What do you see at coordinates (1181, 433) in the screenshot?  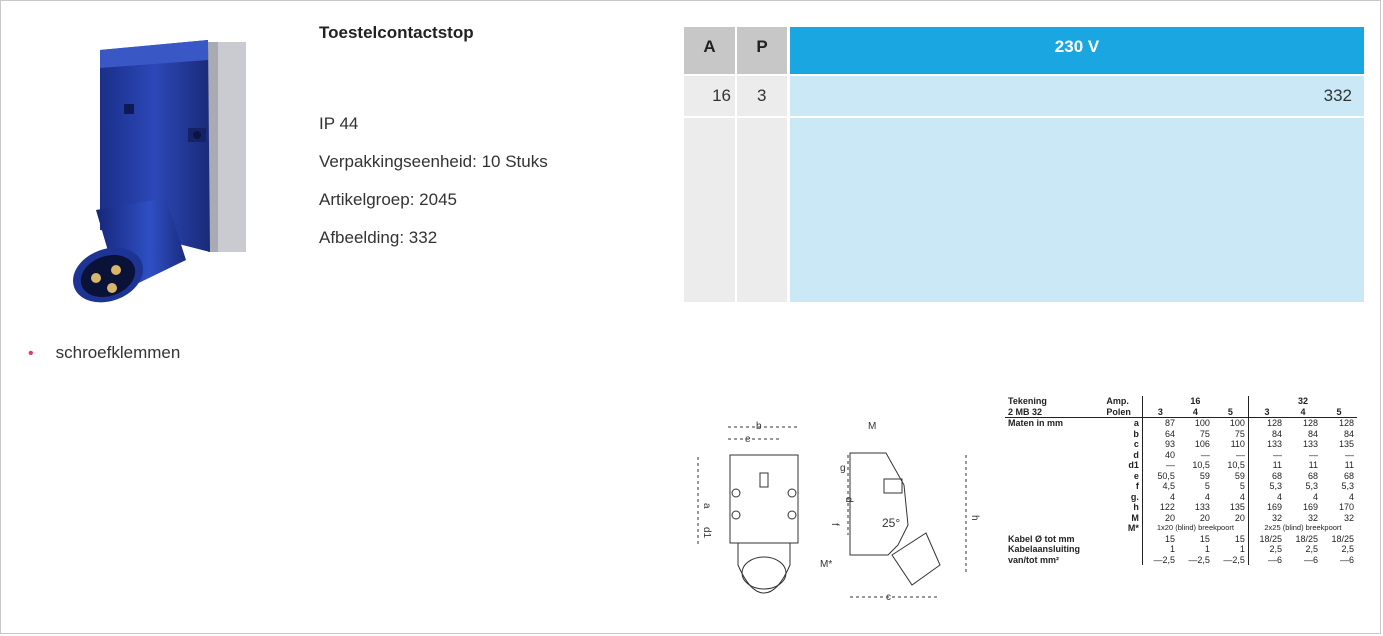 I see `dimension-row: b 64 75 75 84 84 84` at bounding box center [1181, 433].